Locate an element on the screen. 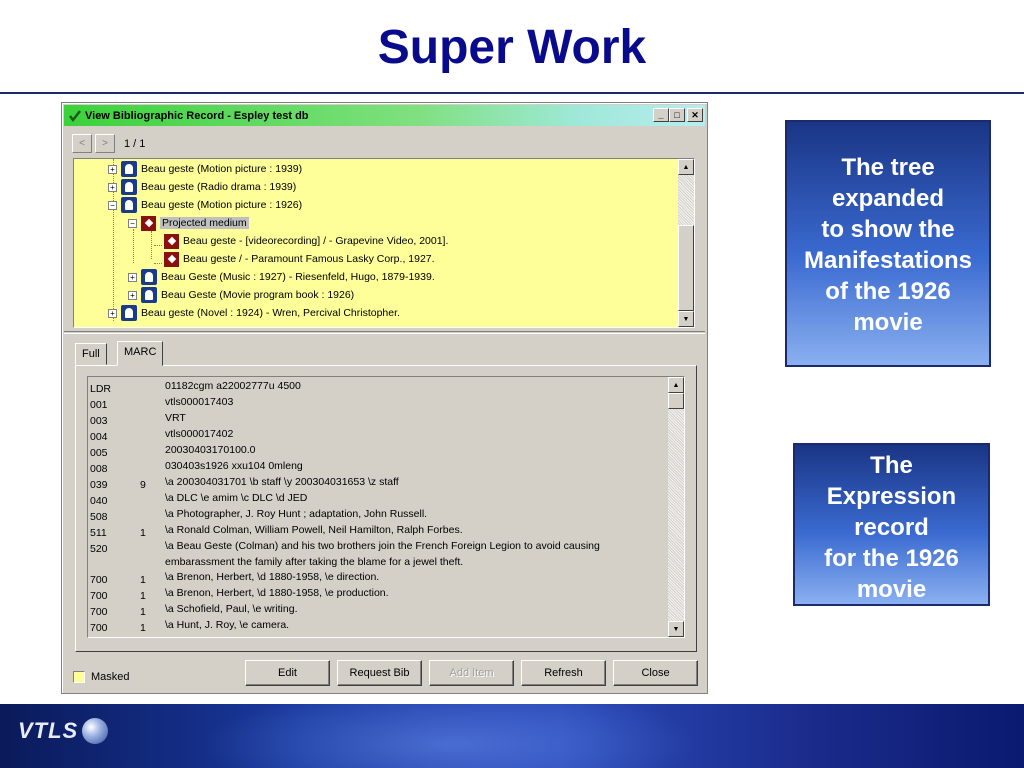  refresh-button: Refresh is located at coordinates (563, 673).